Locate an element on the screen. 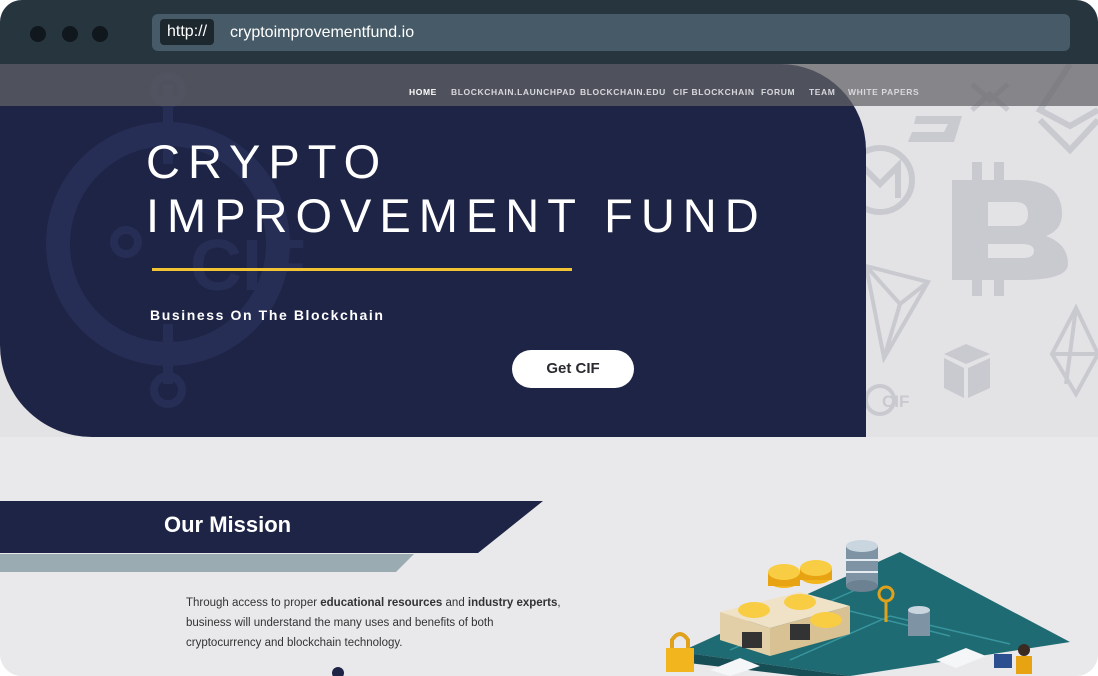  address-bar: http:// cryptoimprovementfund.io is located at coordinates (611, 32).